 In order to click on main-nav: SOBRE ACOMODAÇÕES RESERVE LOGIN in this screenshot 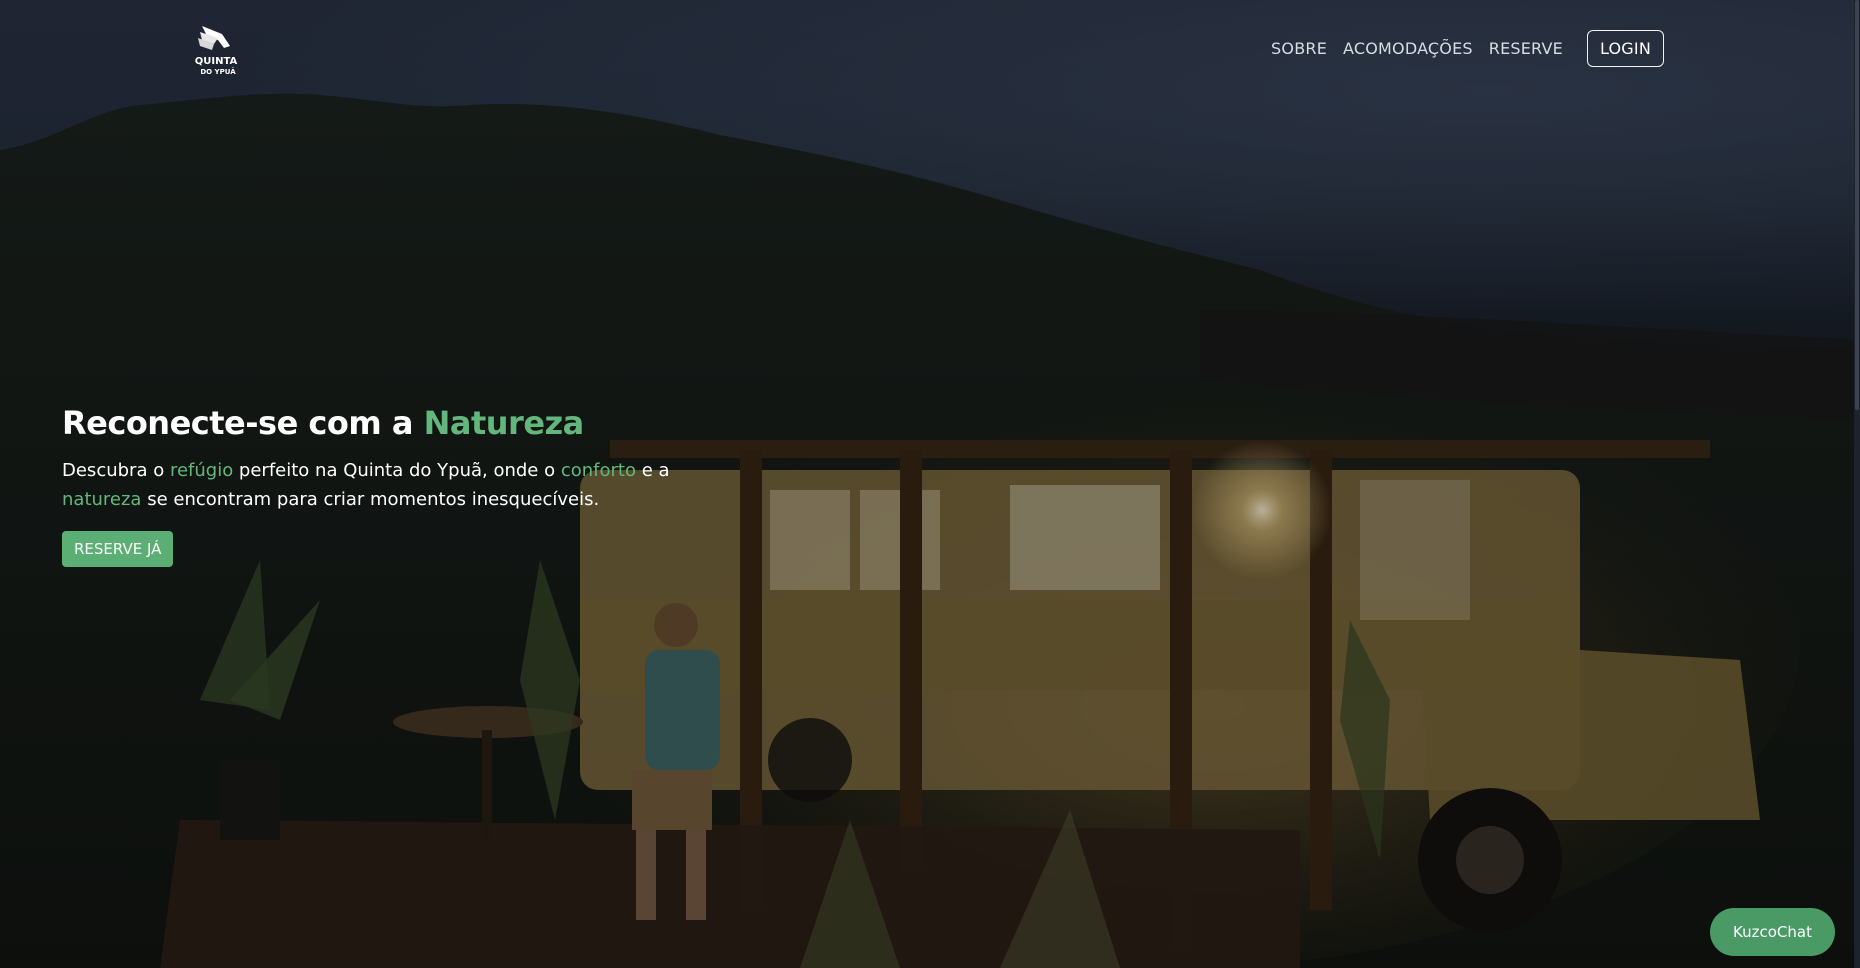, I will do `click(1459, 48)`.